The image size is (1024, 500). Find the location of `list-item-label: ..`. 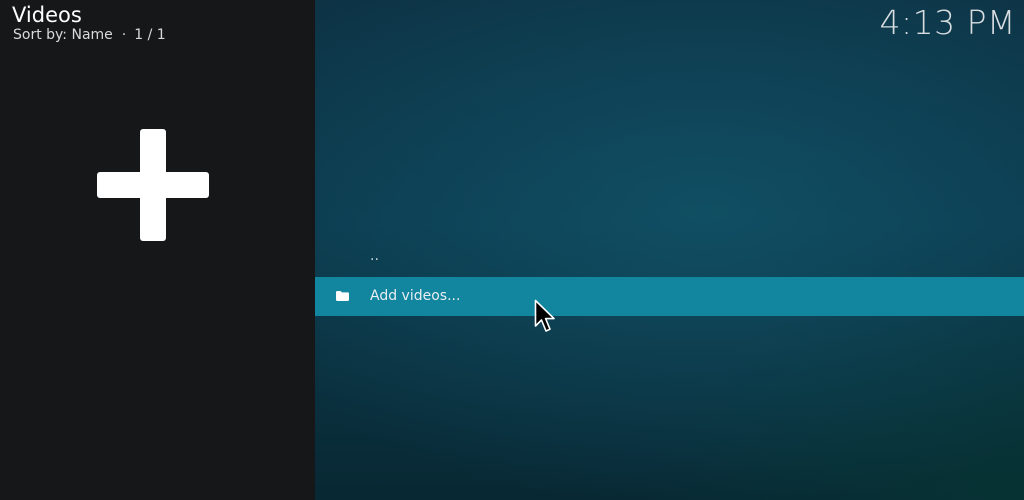

list-item-label: .. is located at coordinates (374, 256).